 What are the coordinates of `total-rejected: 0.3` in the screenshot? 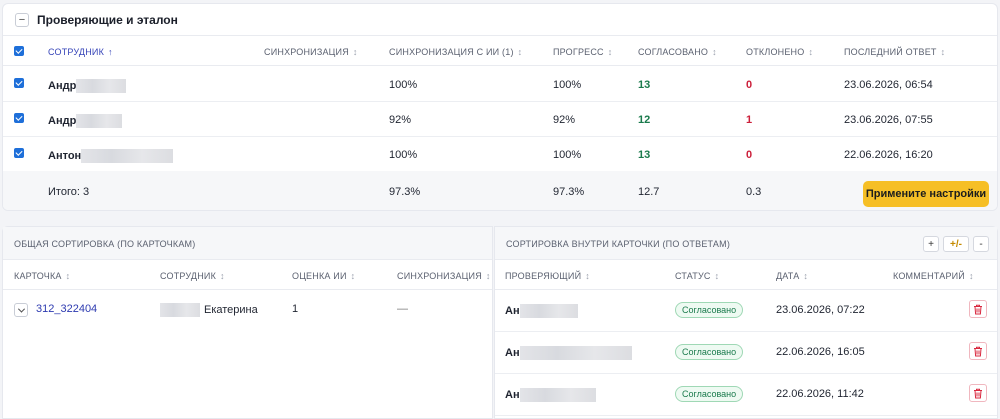 It's located at (754, 192).